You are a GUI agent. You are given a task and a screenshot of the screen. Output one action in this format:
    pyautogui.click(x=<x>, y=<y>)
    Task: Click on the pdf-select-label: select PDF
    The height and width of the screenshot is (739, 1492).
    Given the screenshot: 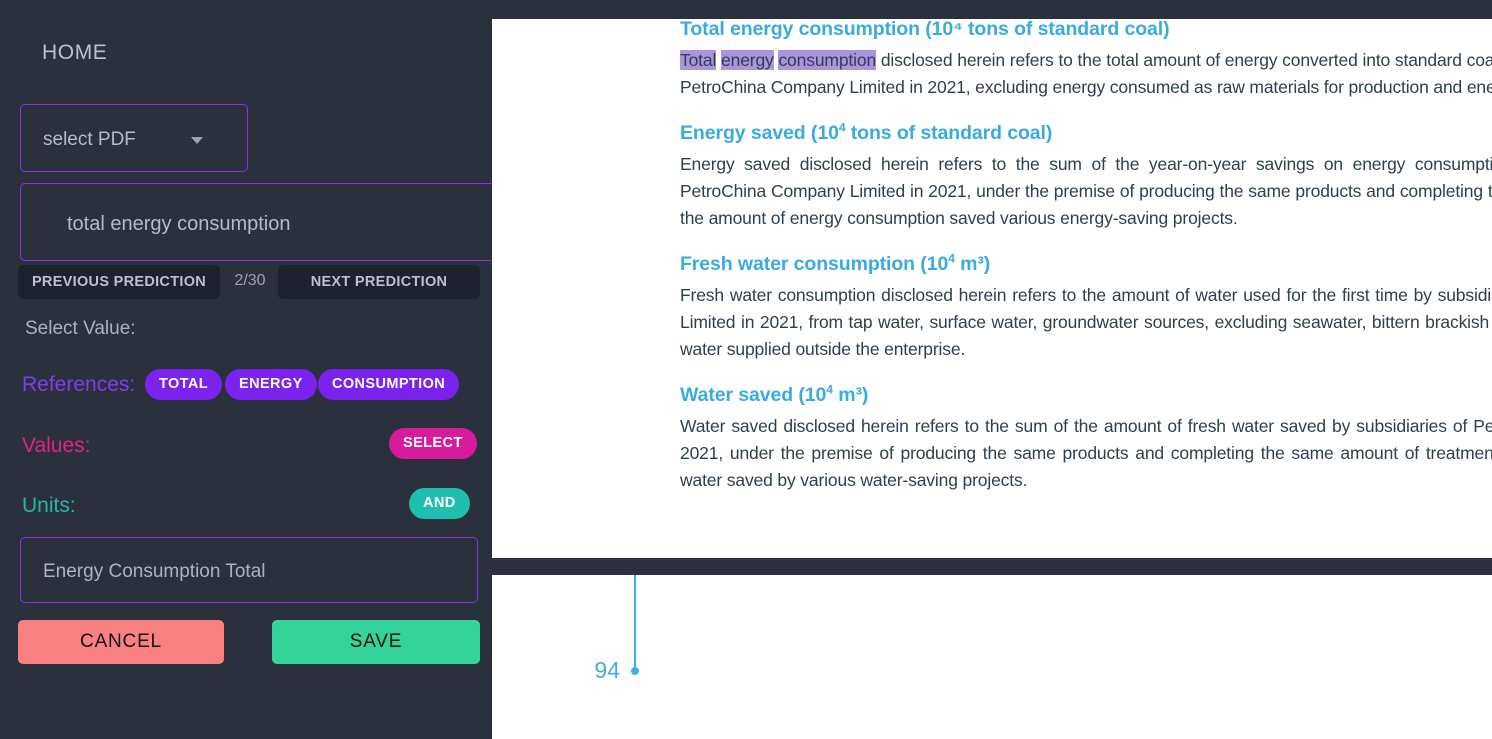 What is the action you would take?
    pyautogui.click(x=89, y=139)
    